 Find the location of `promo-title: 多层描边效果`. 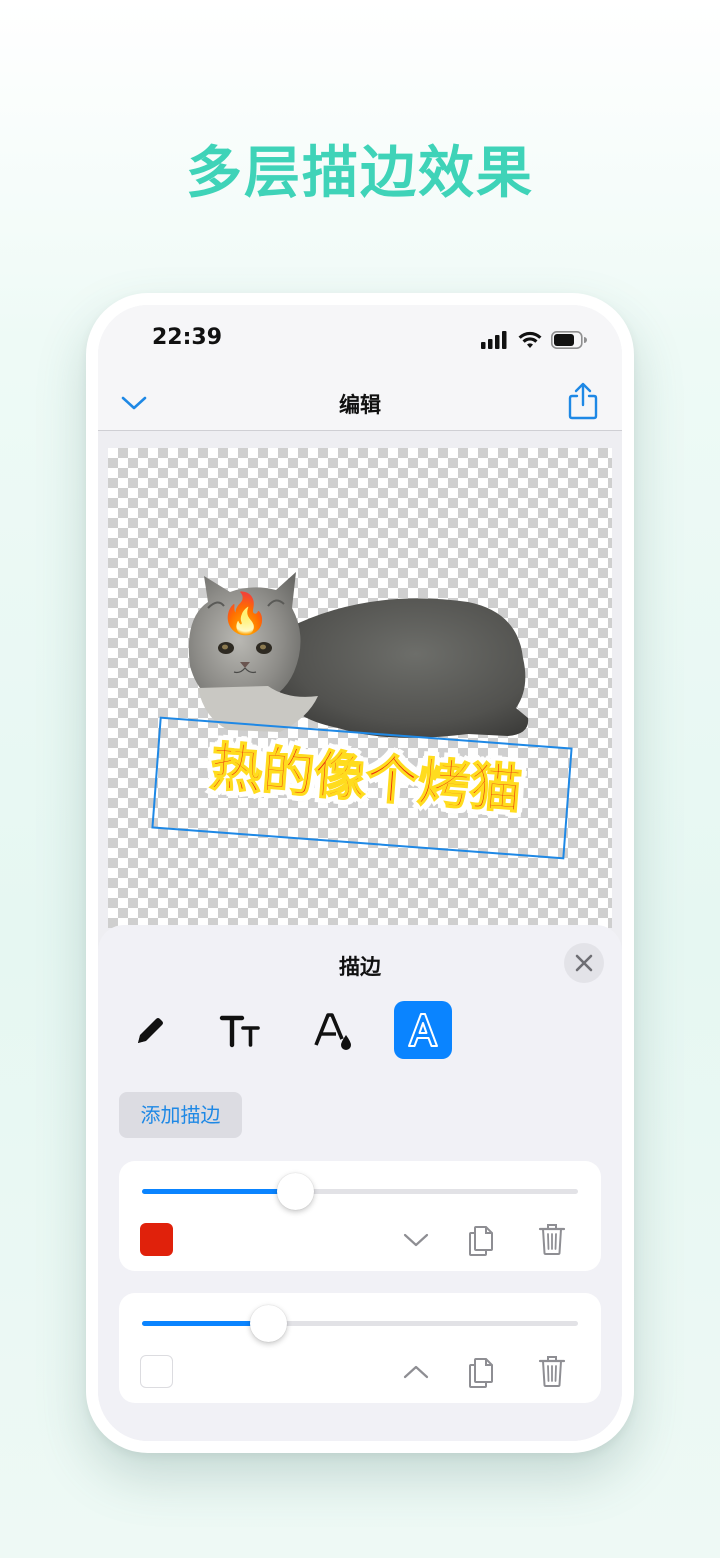

promo-title: 多层描边效果 is located at coordinates (360, 173).